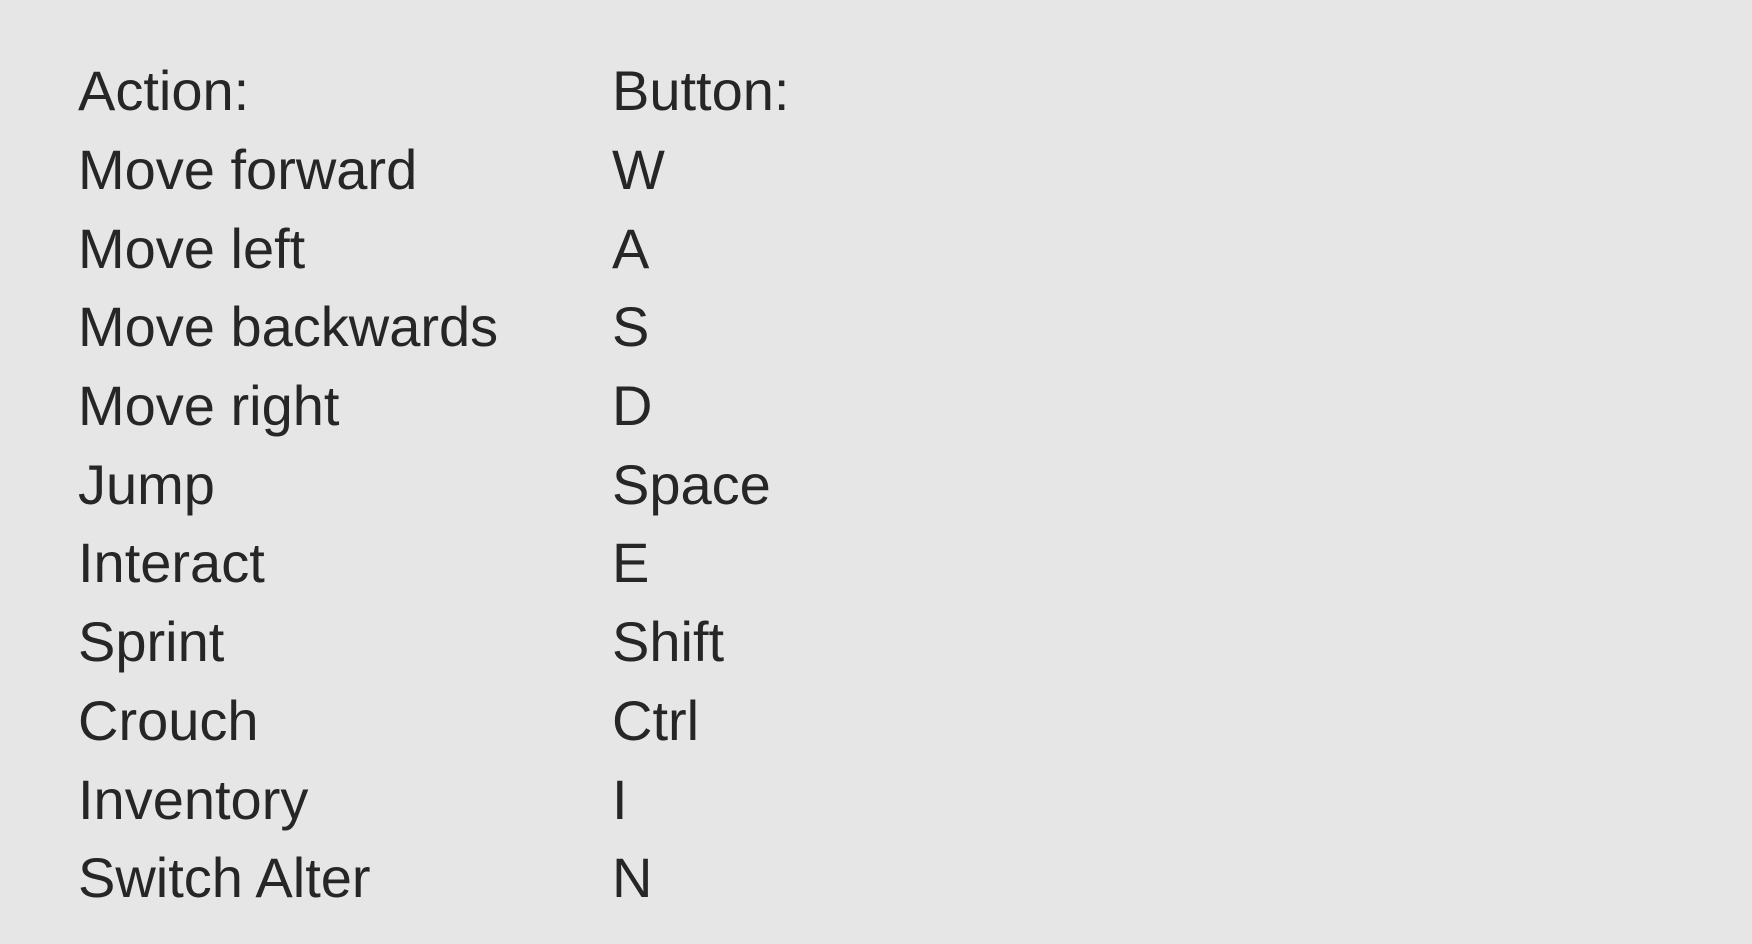 This screenshot has width=1752, height=944. I want to click on action-label: Jump, so click(146, 484).